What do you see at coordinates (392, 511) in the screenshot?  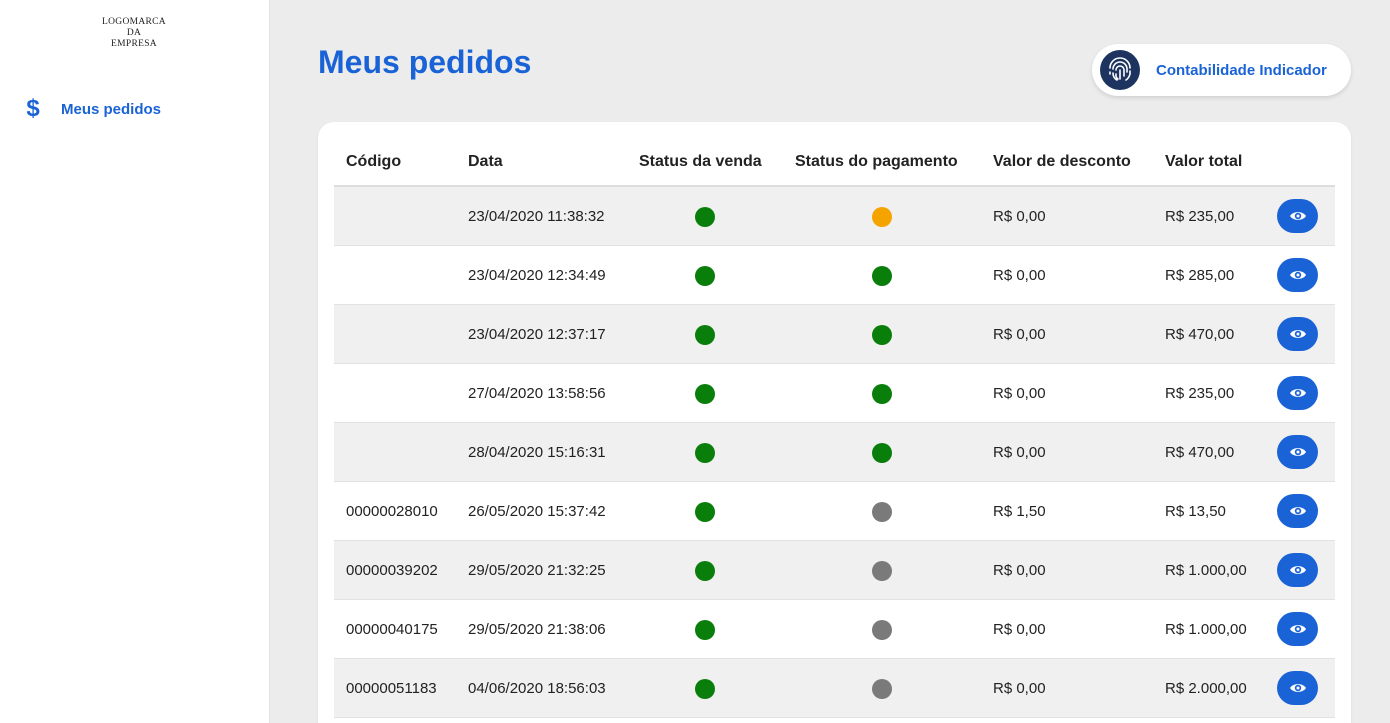 I see `cell-codigo: 00000028010` at bounding box center [392, 511].